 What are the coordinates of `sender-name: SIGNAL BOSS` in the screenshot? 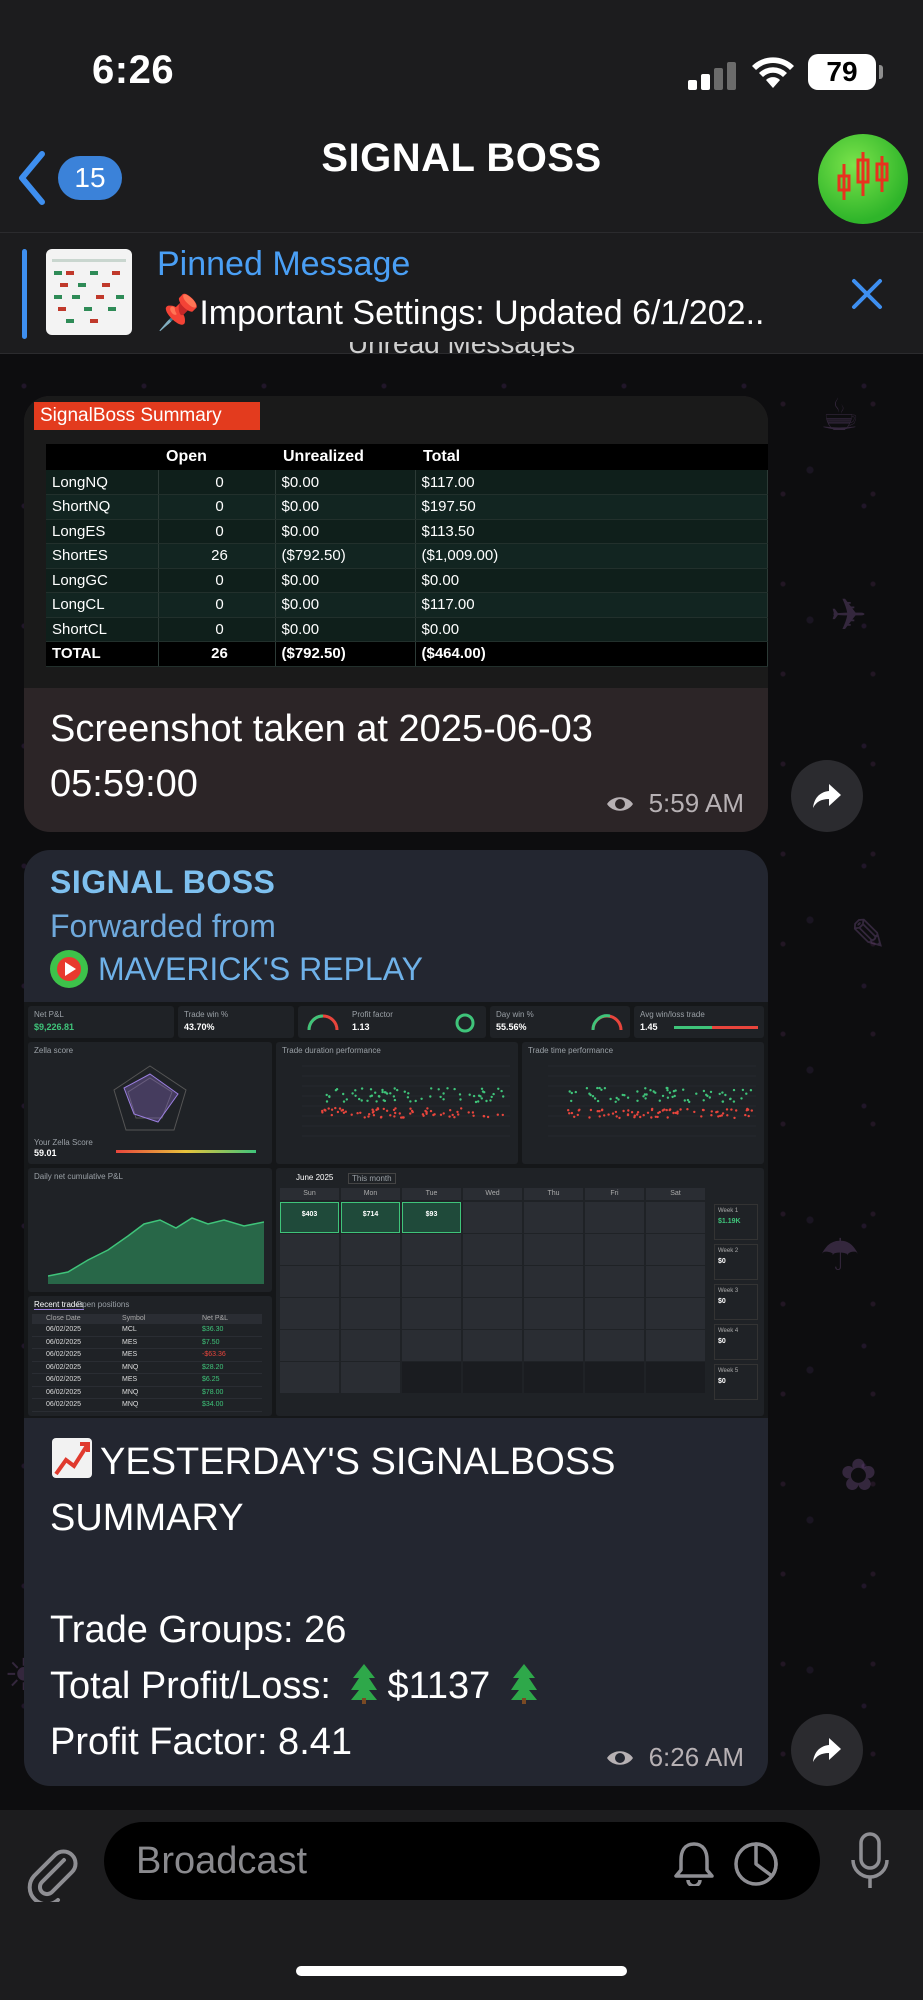 It's located at (162, 882).